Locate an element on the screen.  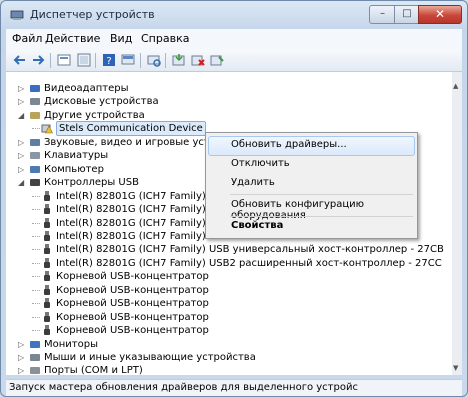
help-icon: ? is located at coordinates (109, 60).